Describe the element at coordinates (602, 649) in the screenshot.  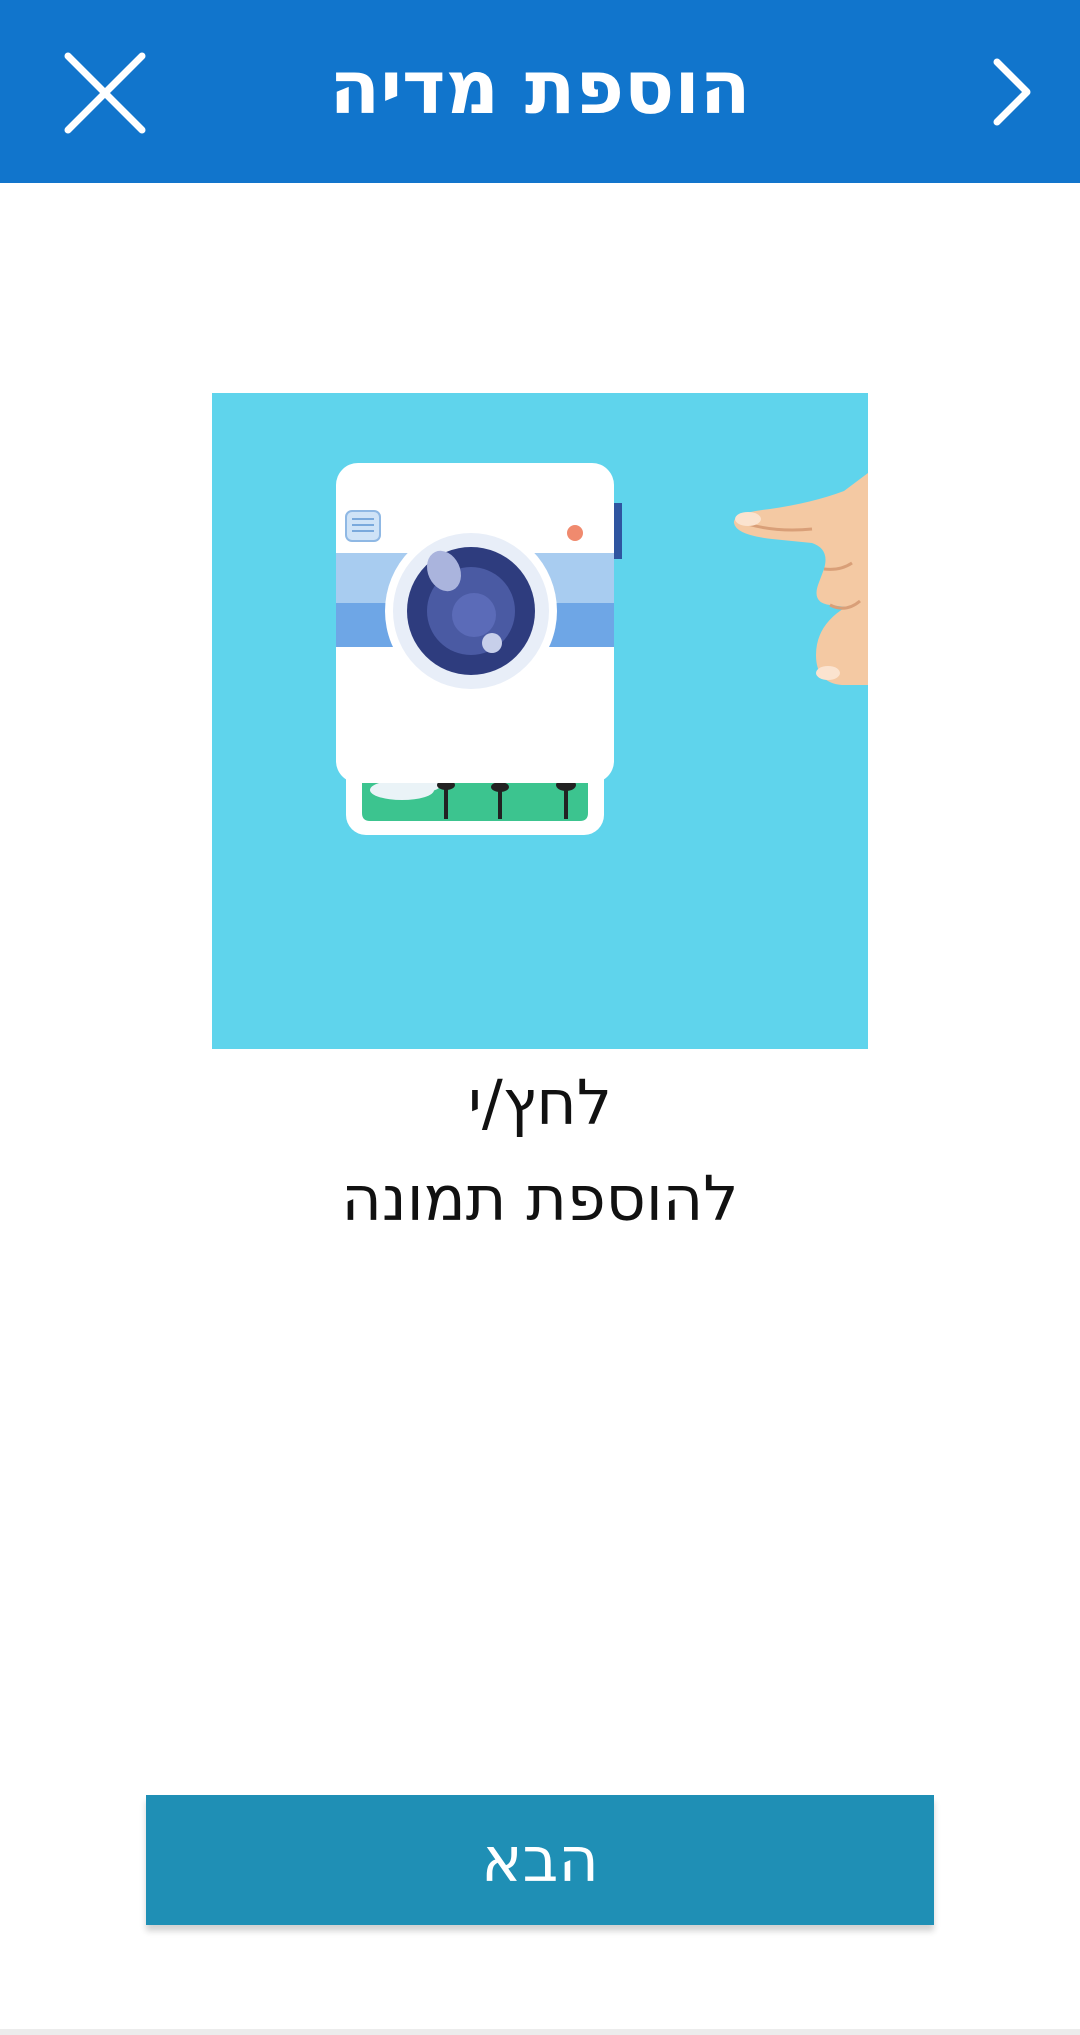
I see `camera-illustration` at that location.